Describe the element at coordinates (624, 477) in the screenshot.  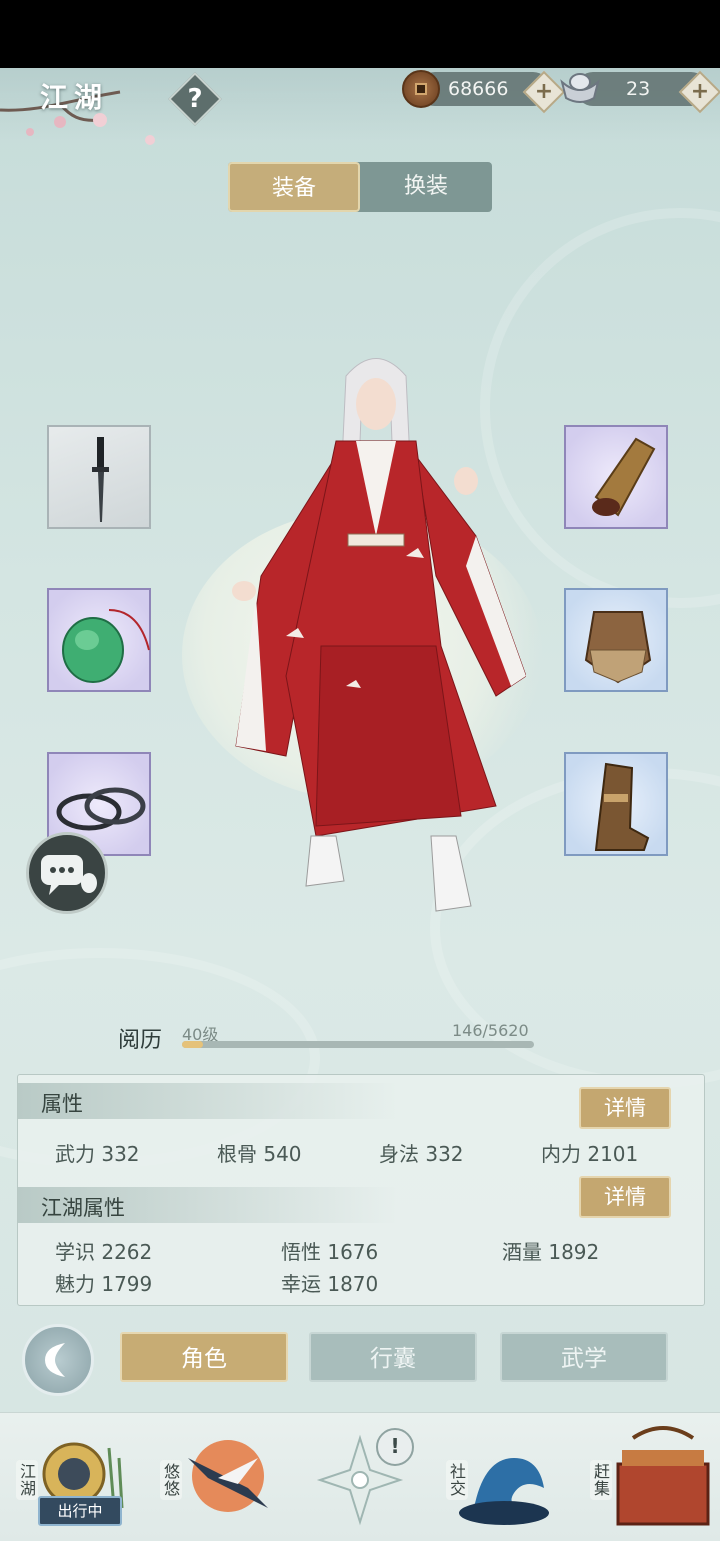
I see `bracer-icon` at that location.